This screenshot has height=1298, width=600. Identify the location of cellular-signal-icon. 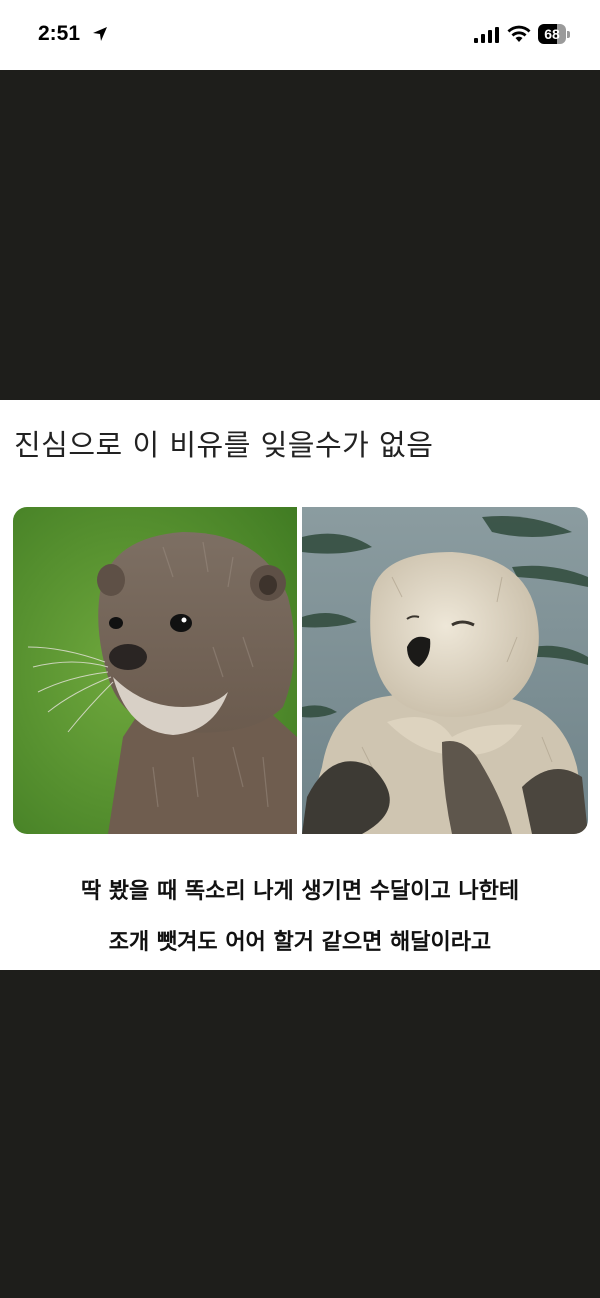
(486, 35).